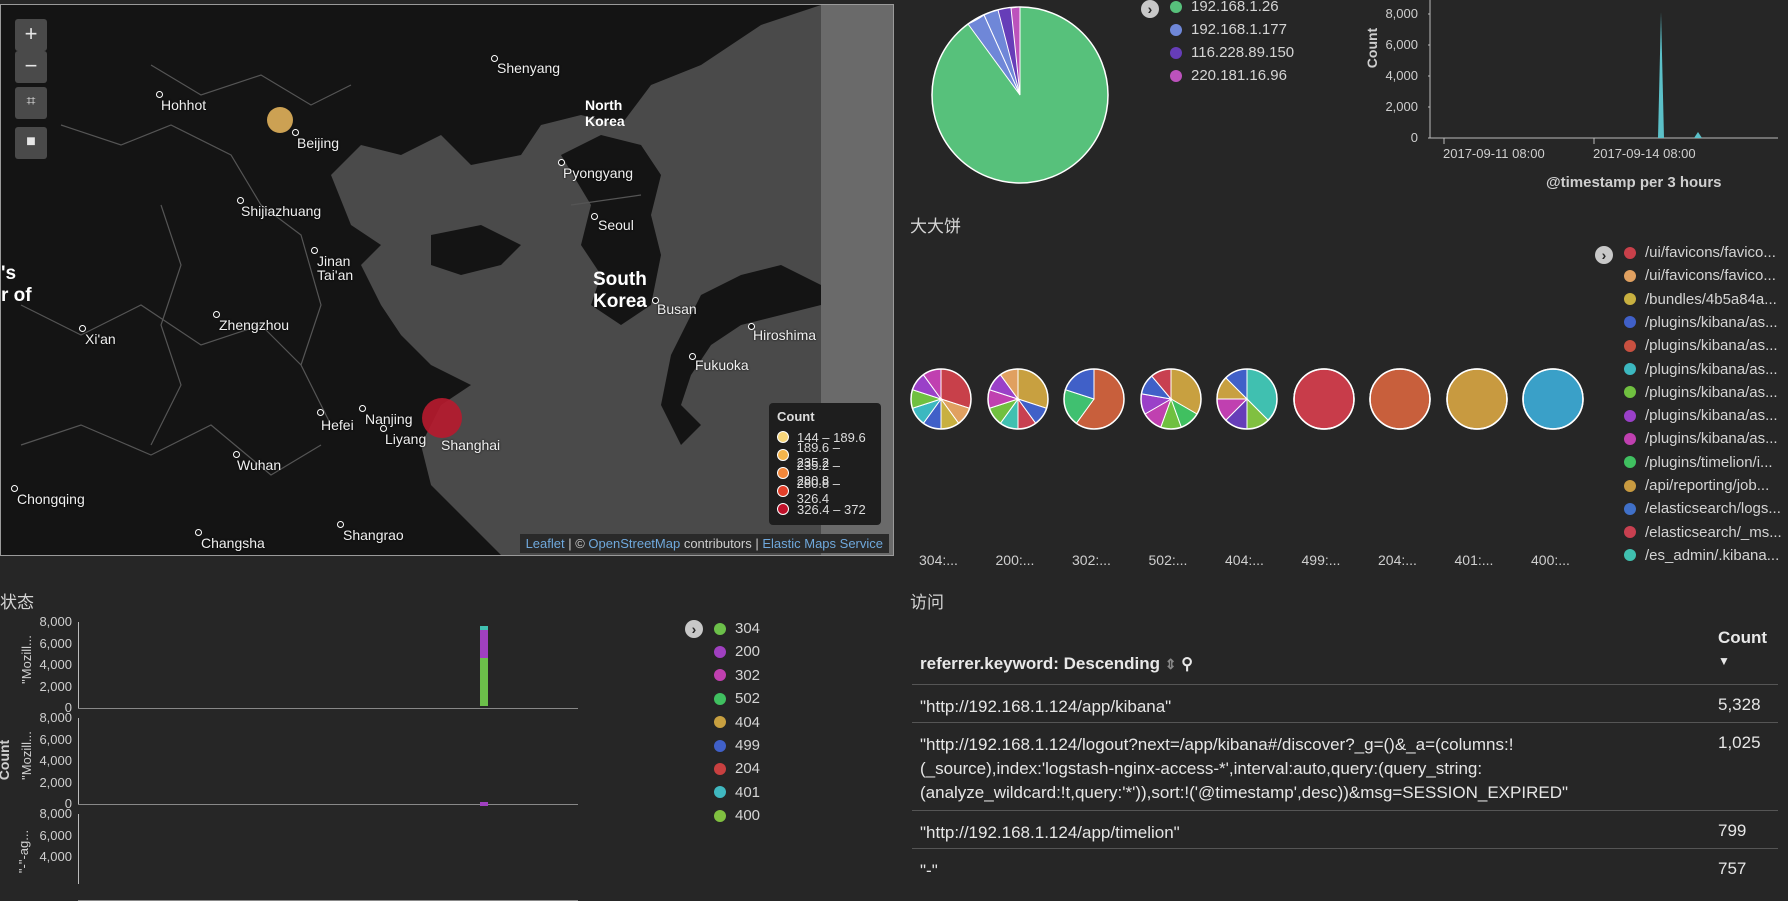 Image resolution: width=1788 pixels, height=901 pixels. I want to click on timeline-ytick: 0, so click(1414, 137).